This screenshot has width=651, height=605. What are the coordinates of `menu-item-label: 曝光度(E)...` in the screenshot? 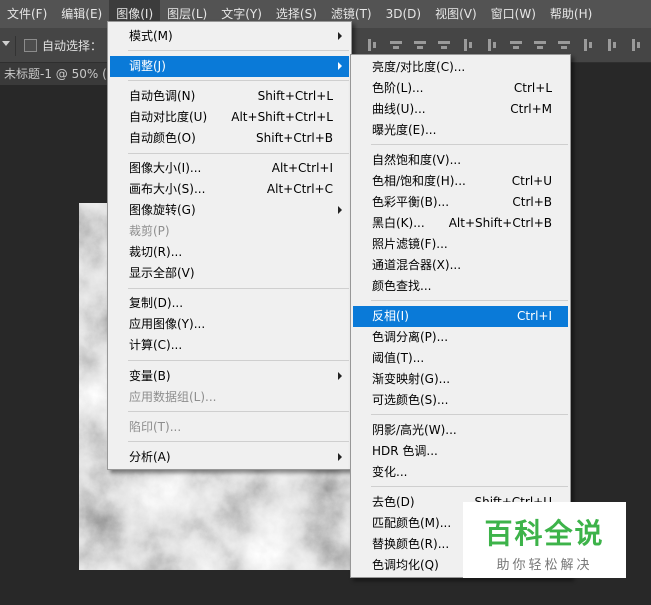 It's located at (404, 130).